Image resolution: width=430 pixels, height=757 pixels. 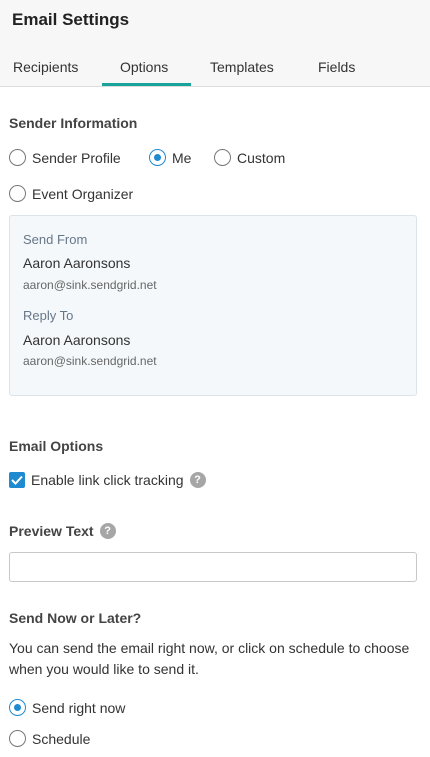 I want to click on radio-schedule: Schedule, so click(x=49, y=738).